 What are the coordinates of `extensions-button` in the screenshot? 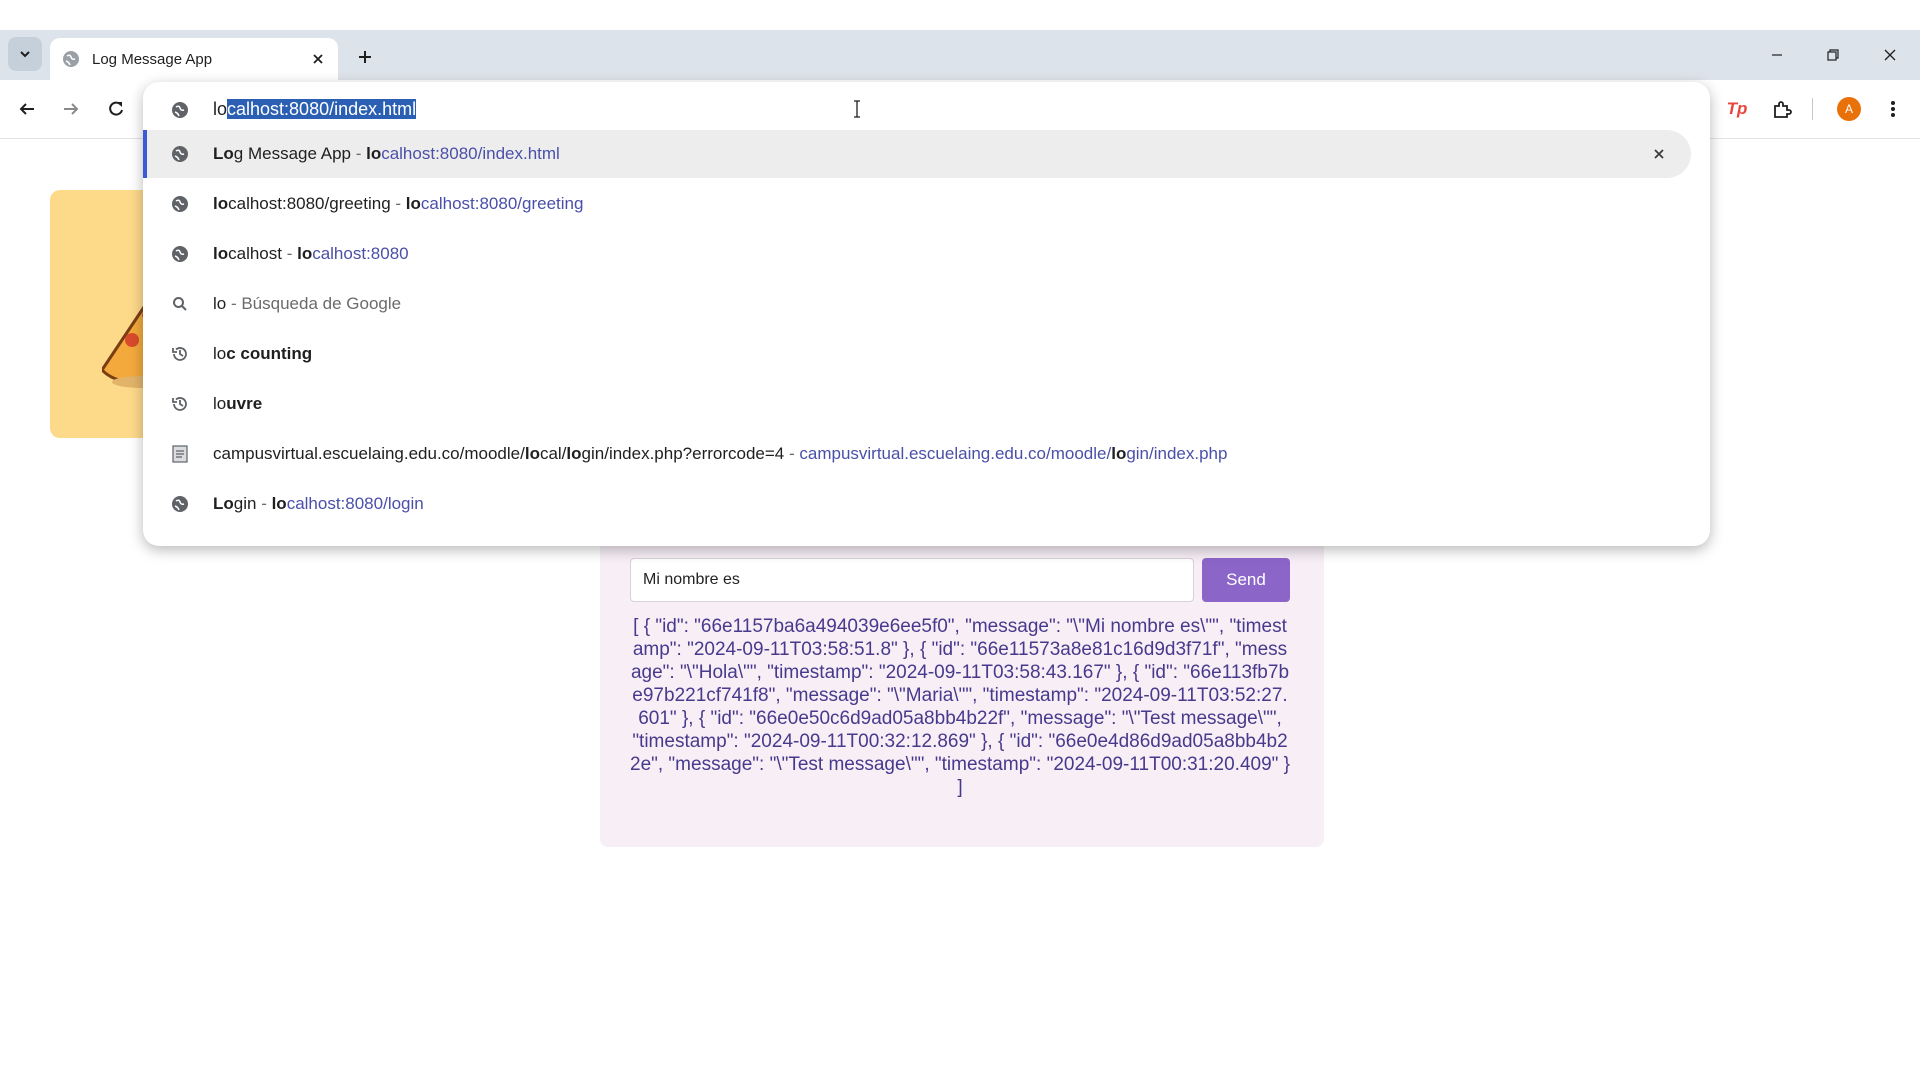 It's located at (1782, 109).